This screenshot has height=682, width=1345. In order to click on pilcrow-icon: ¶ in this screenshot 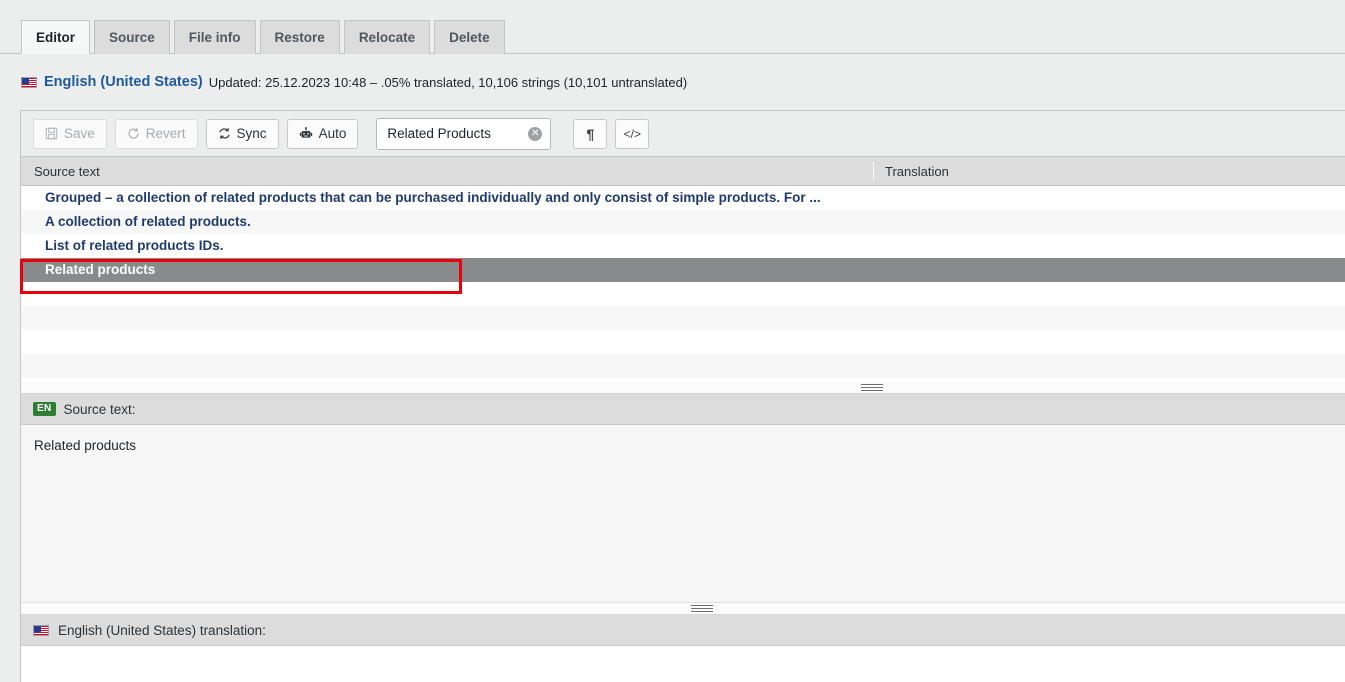, I will do `click(590, 133)`.